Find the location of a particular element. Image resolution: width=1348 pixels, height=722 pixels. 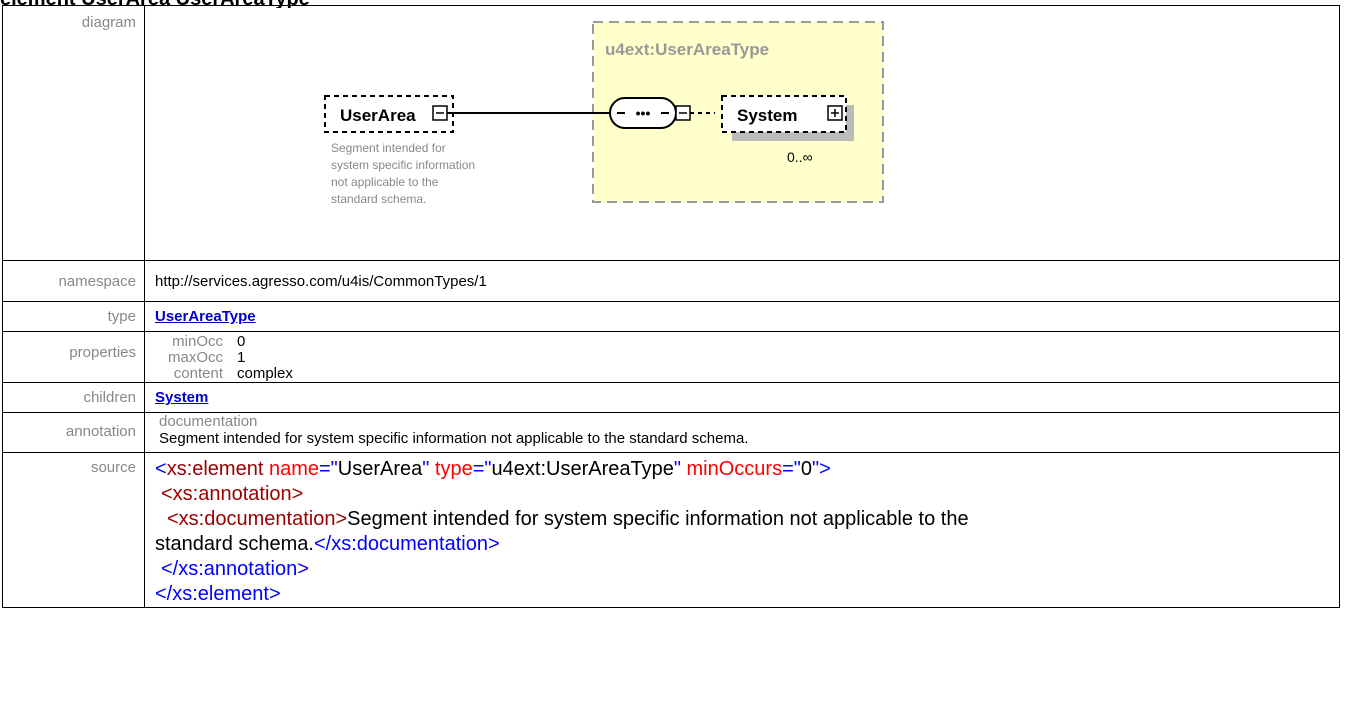

prop-key: minOcc is located at coordinates (197, 341).